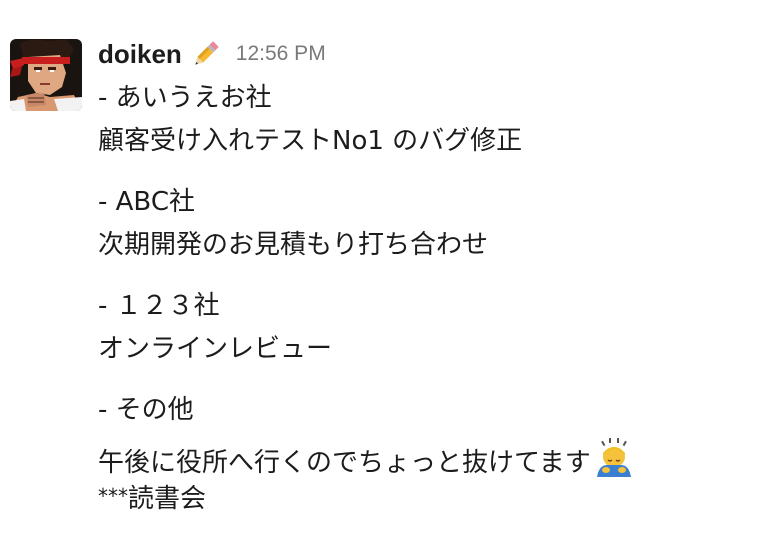 The height and width of the screenshot is (548, 762). What do you see at coordinates (185, 98) in the screenshot?
I see `message-line: - あいうえお社` at bounding box center [185, 98].